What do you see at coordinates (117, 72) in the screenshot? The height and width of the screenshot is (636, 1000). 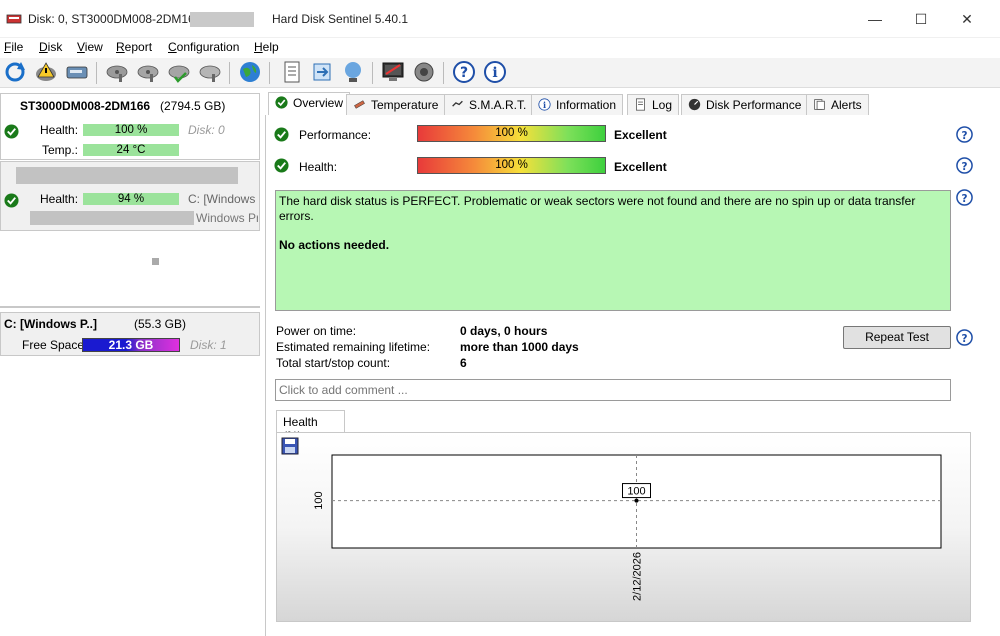 I see `disk-test-icon` at bounding box center [117, 72].